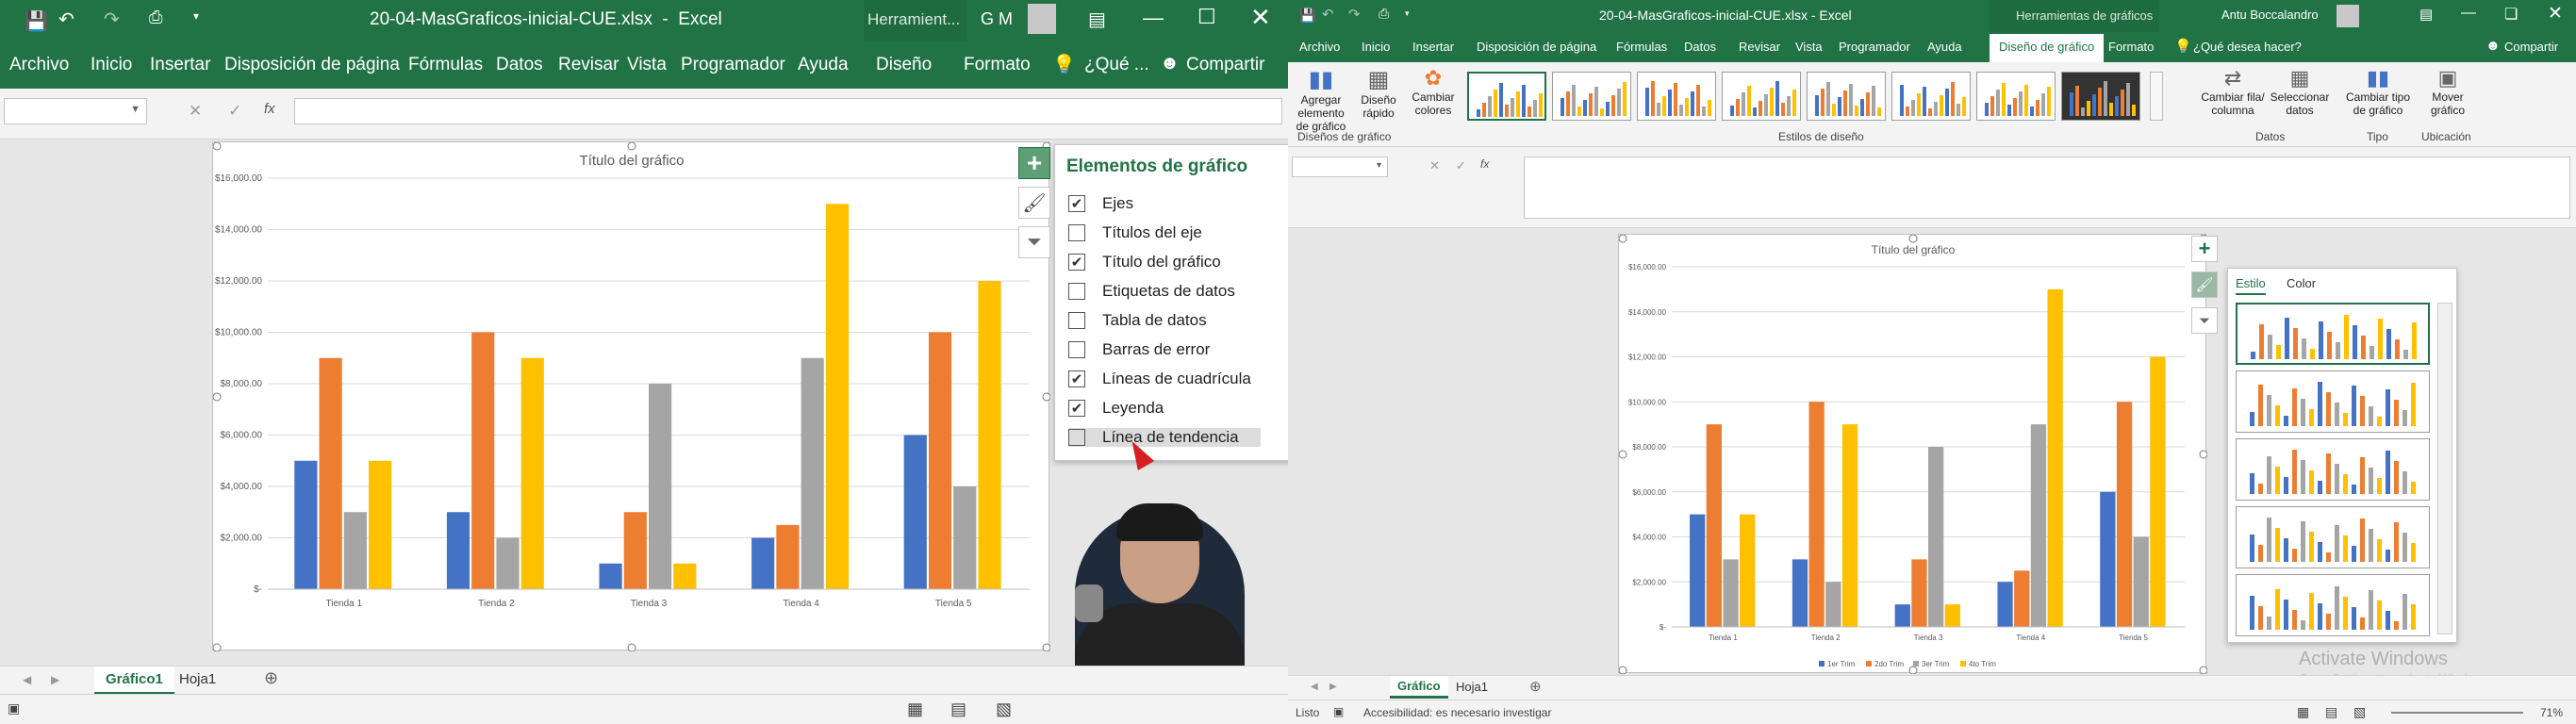  I want to click on tab-disposicion: Disposición de página, so click(1536, 47).